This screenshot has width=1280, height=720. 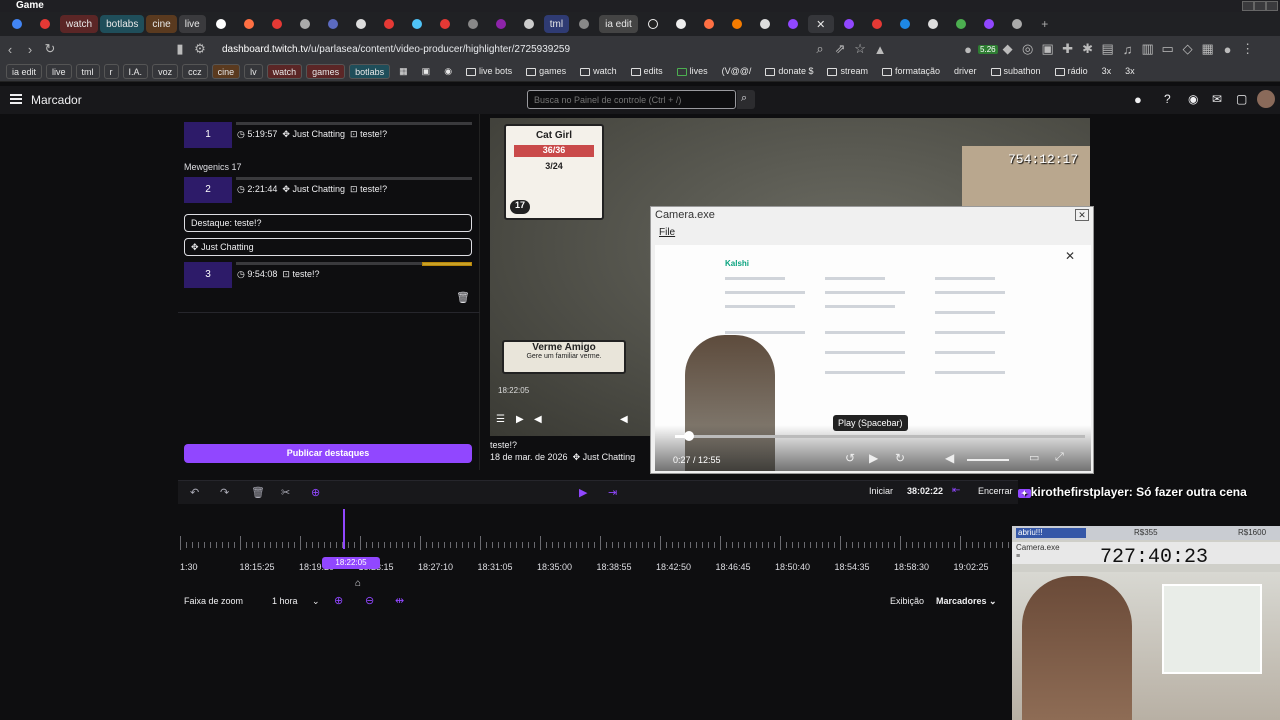 I want to click on add-marker-icon: ⊕, so click(x=315, y=492).